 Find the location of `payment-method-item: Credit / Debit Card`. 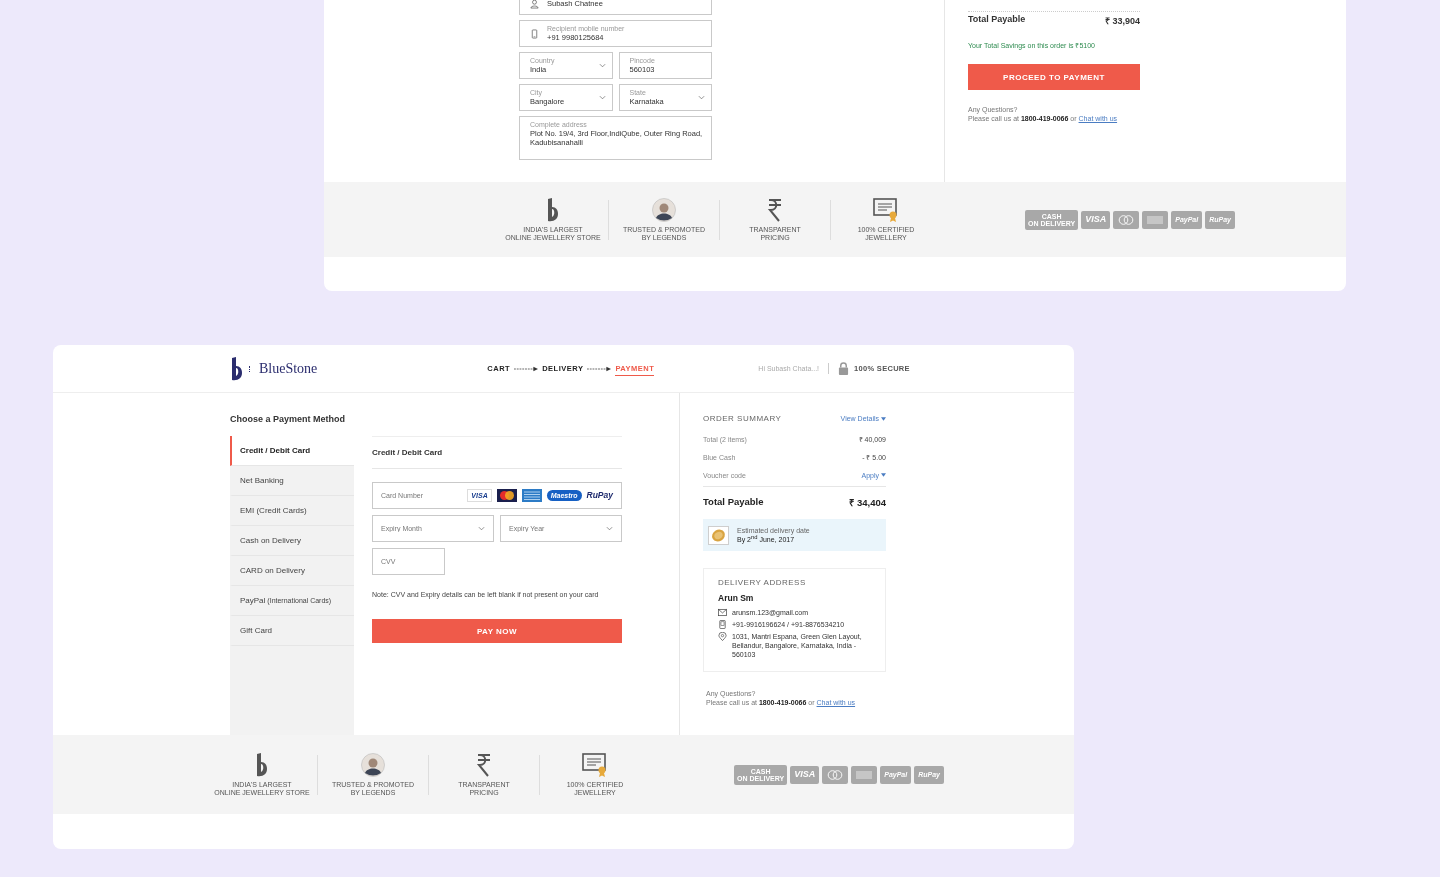

payment-method-item: Credit / Debit Card is located at coordinates (292, 451).